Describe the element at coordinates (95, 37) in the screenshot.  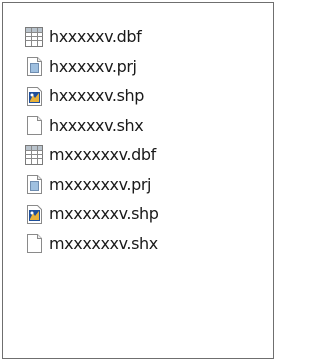
I see `file-name: hxxxxxv.dbf` at that location.